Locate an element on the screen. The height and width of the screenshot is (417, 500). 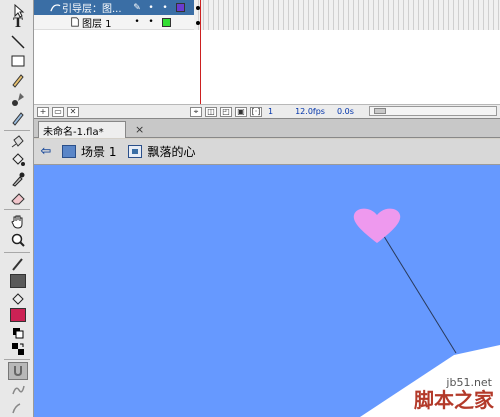
symbol-label: 飘落的心 is located at coordinates (171, 152).